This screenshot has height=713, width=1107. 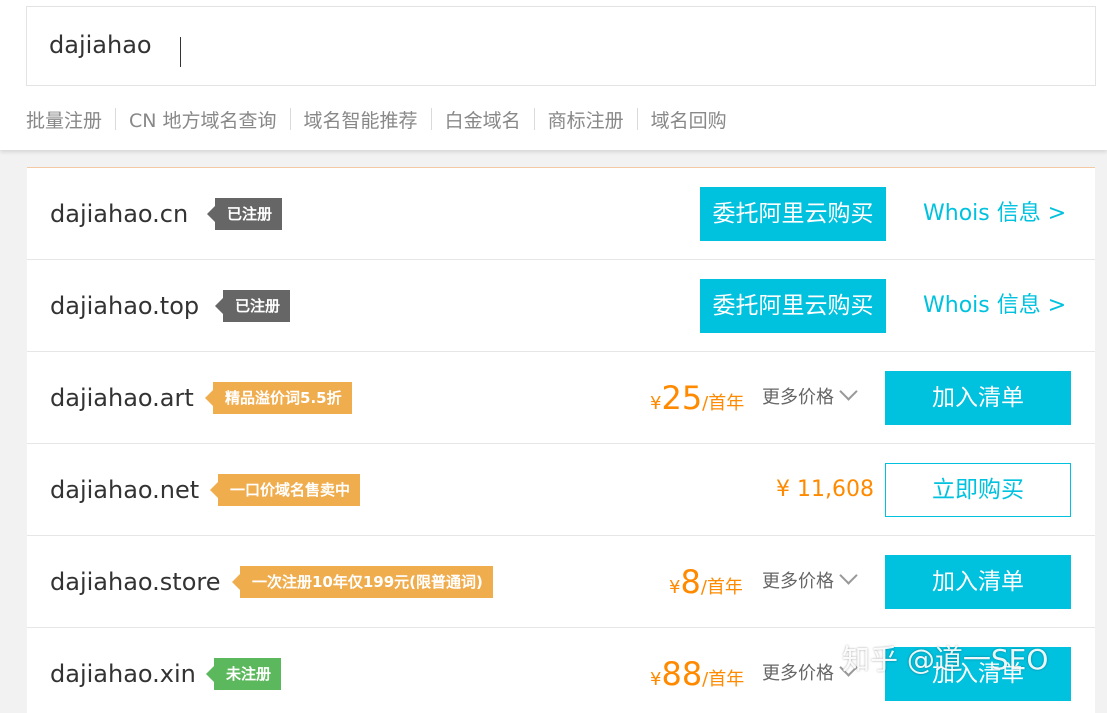 I want to click on domain-name: dajiahao.xin, so click(x=123, y=674).